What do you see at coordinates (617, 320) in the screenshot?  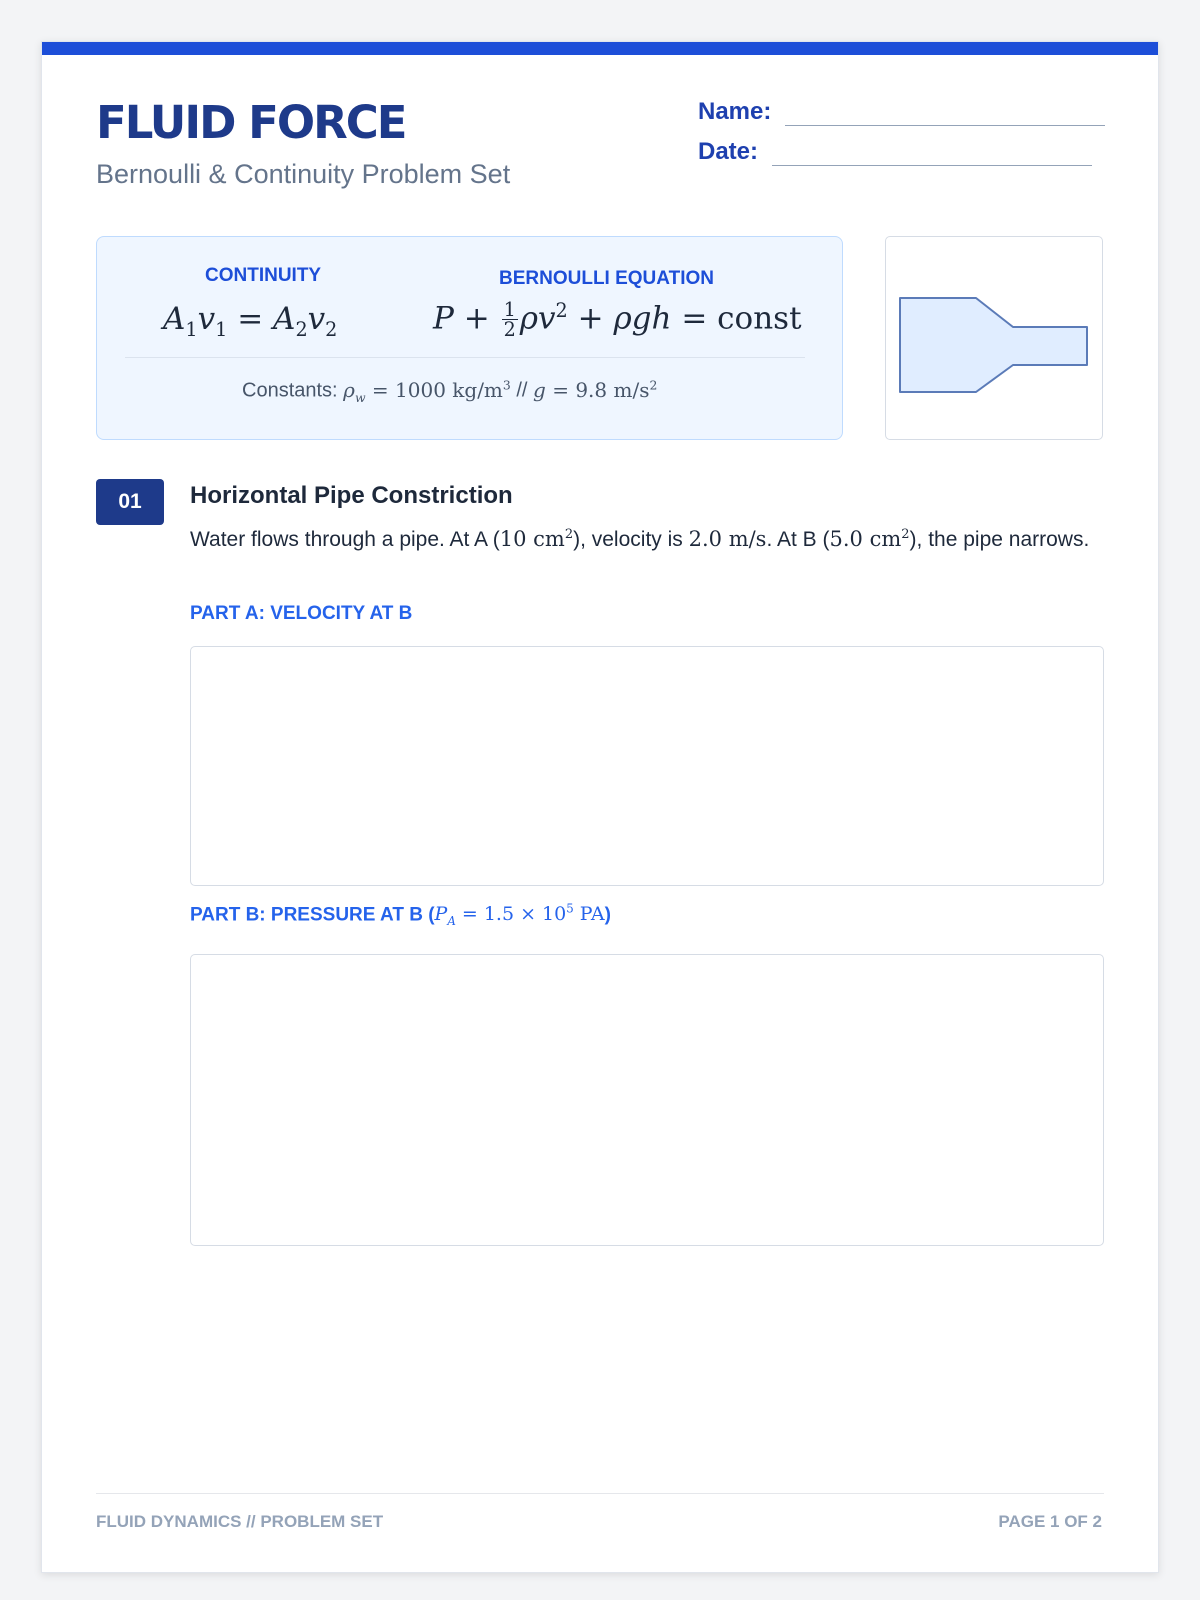 I see `bernoulli-equation: P + 1 2 ρv2 + ρgh = const` at bounding box center [617, 320].